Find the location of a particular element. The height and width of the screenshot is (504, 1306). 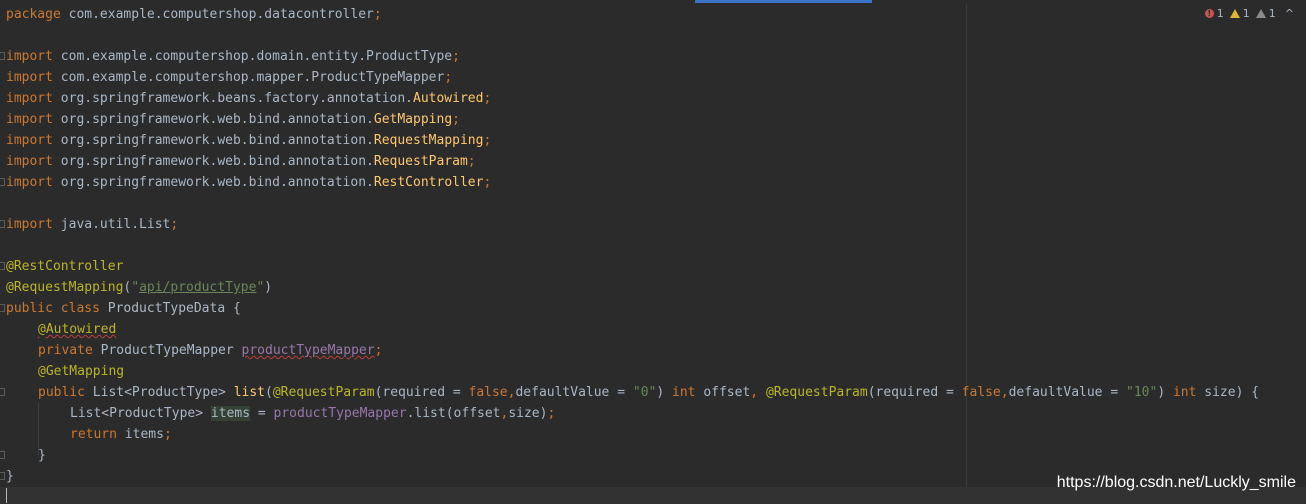

code-line-method-close: } is located at coordinates (42, 455).